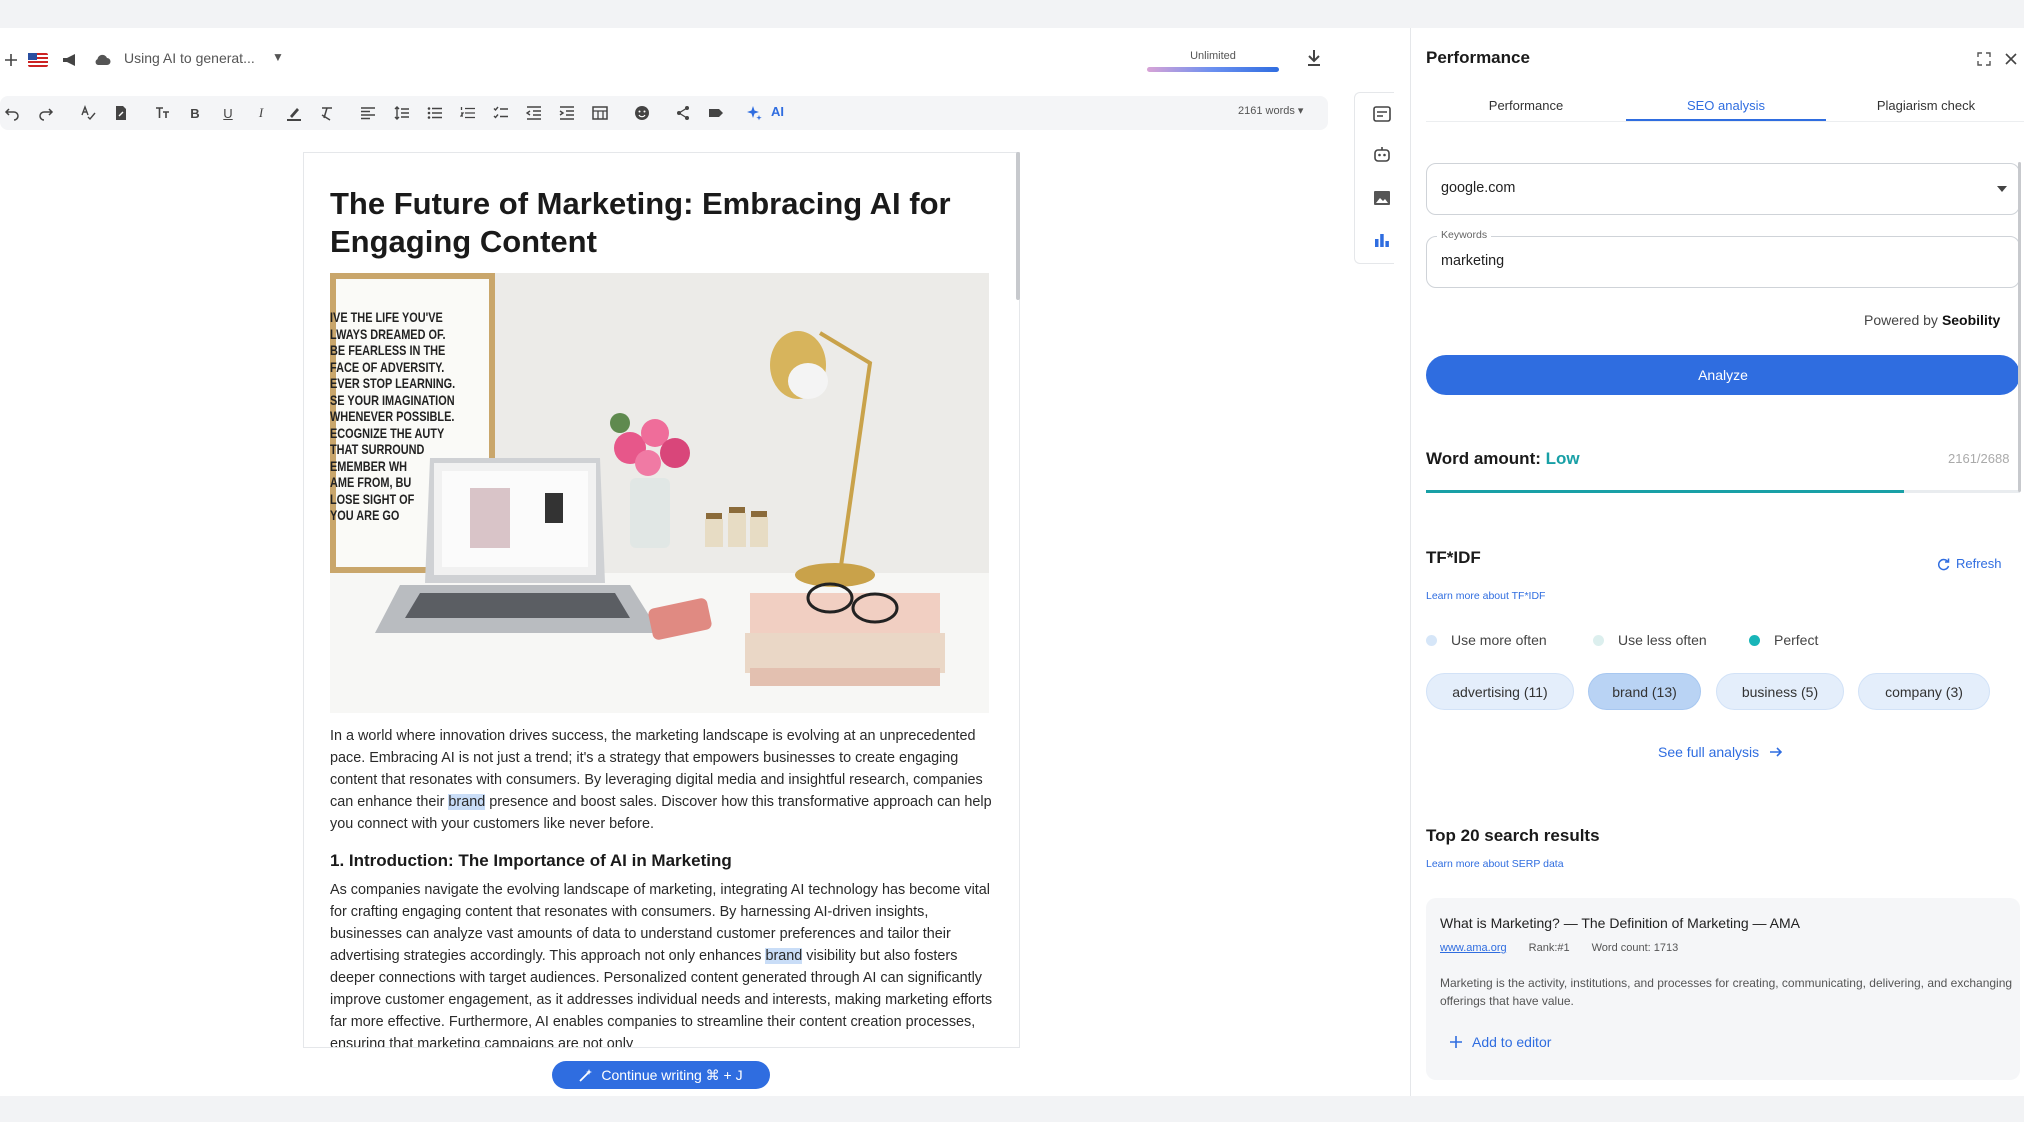 The image size is (2024, 1122). Describe the element at coordinates (12, 113) in the screenshot. I see `undo-icon` at that location.